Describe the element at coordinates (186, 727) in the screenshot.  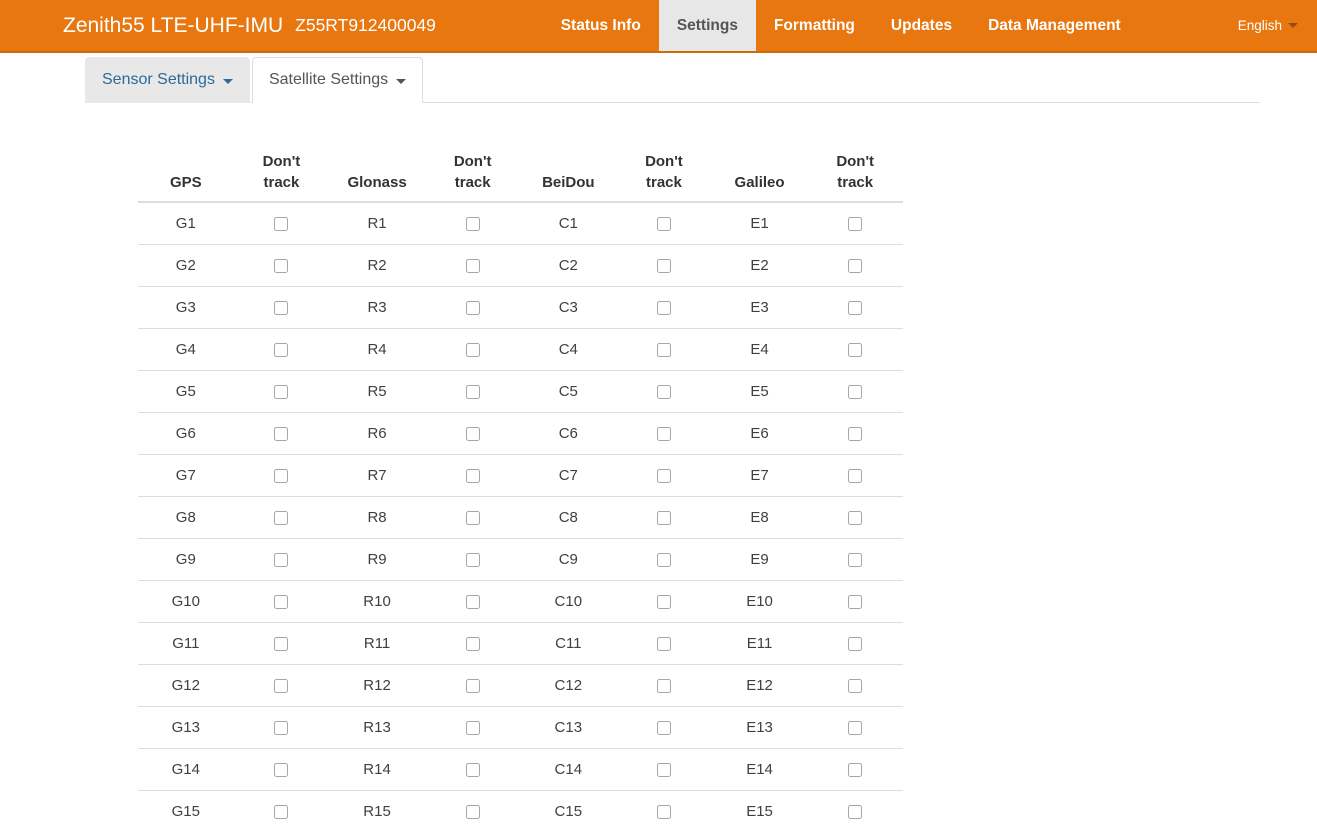
I see `satellite-id-g13: G13` at that location.